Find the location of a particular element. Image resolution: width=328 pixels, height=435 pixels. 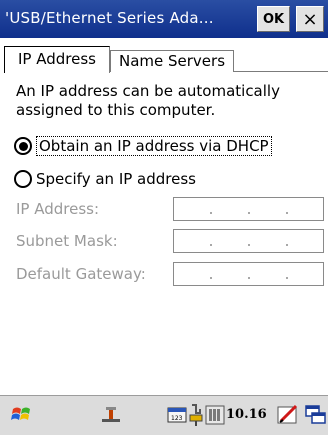

usb-connector-icon is located at coordinates (196, 415).